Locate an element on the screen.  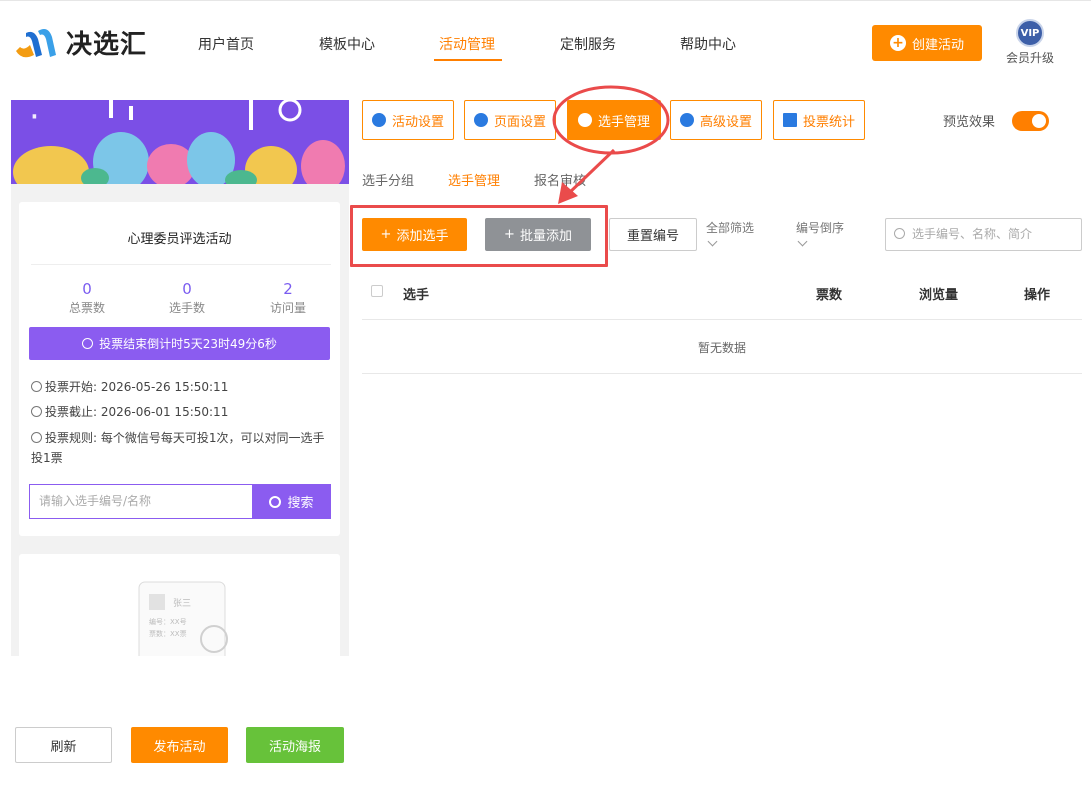
contestant-search: 请输入选手编号/名称 搜索 is located at coordinates (180, 501).